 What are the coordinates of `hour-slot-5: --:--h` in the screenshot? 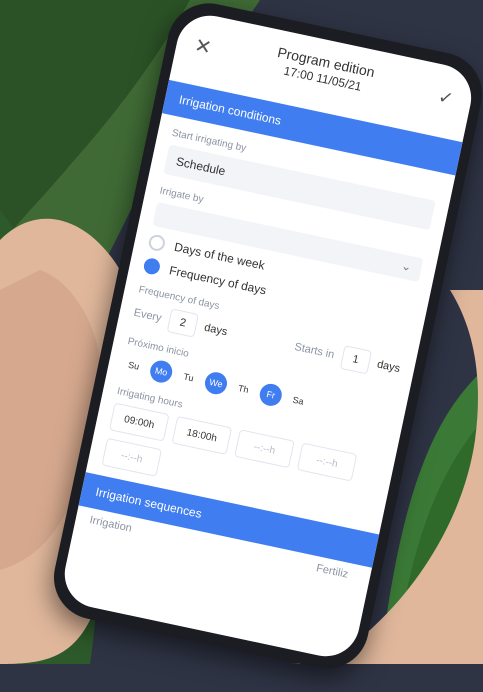 It's located at (132, 457).